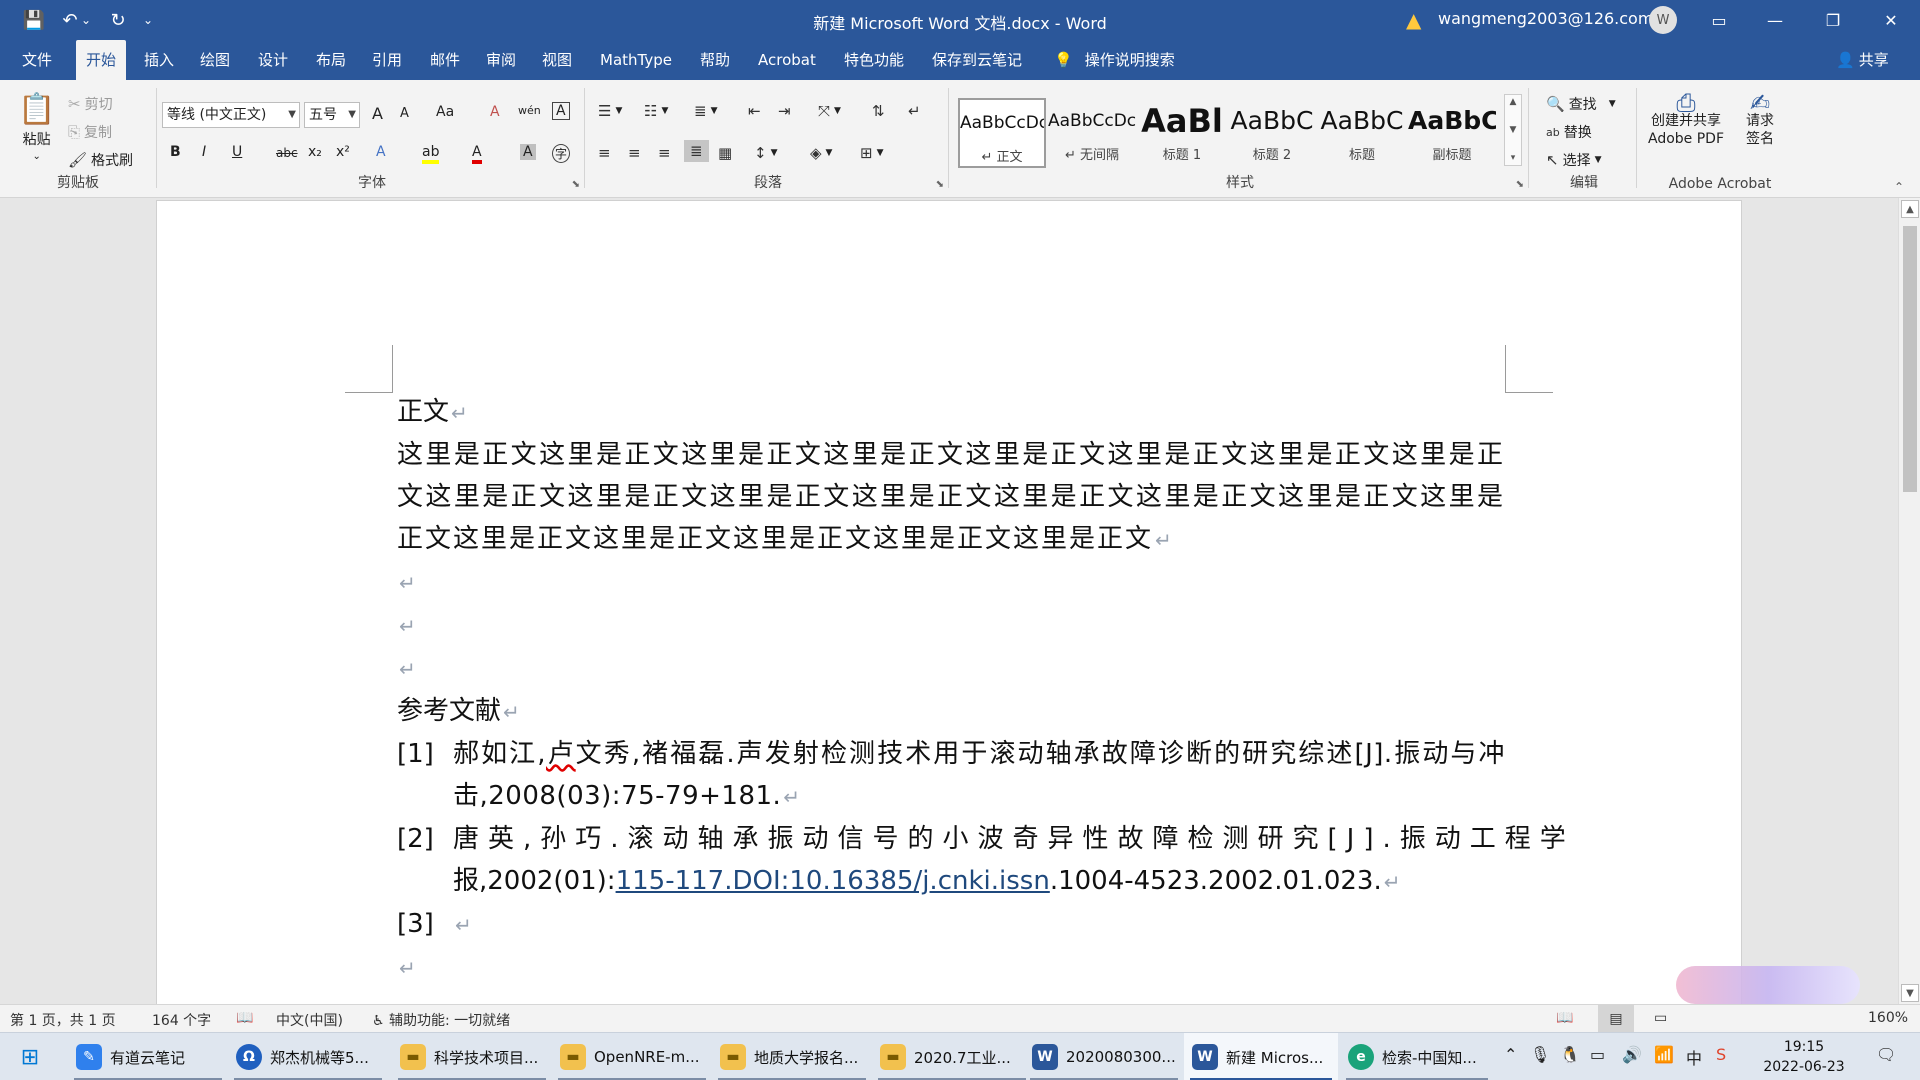 This screenshot has height=1080, width=1920. What do you see at coordinates (1664, 1054) in the screenshot?
I see `wifi-icon: 📶` at bounding box center [1664, 1054].